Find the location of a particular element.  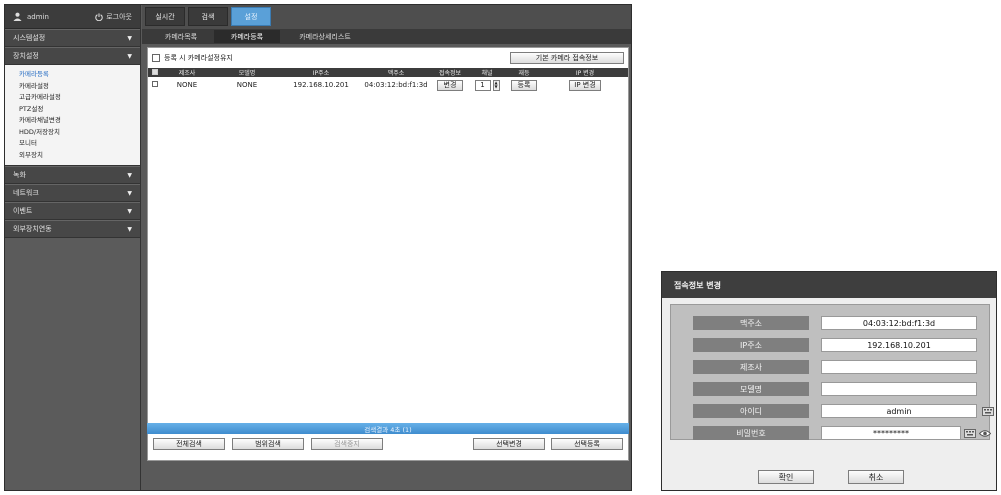

cell-ip: 192.168.10.201 is located at coordinates (321, 85).